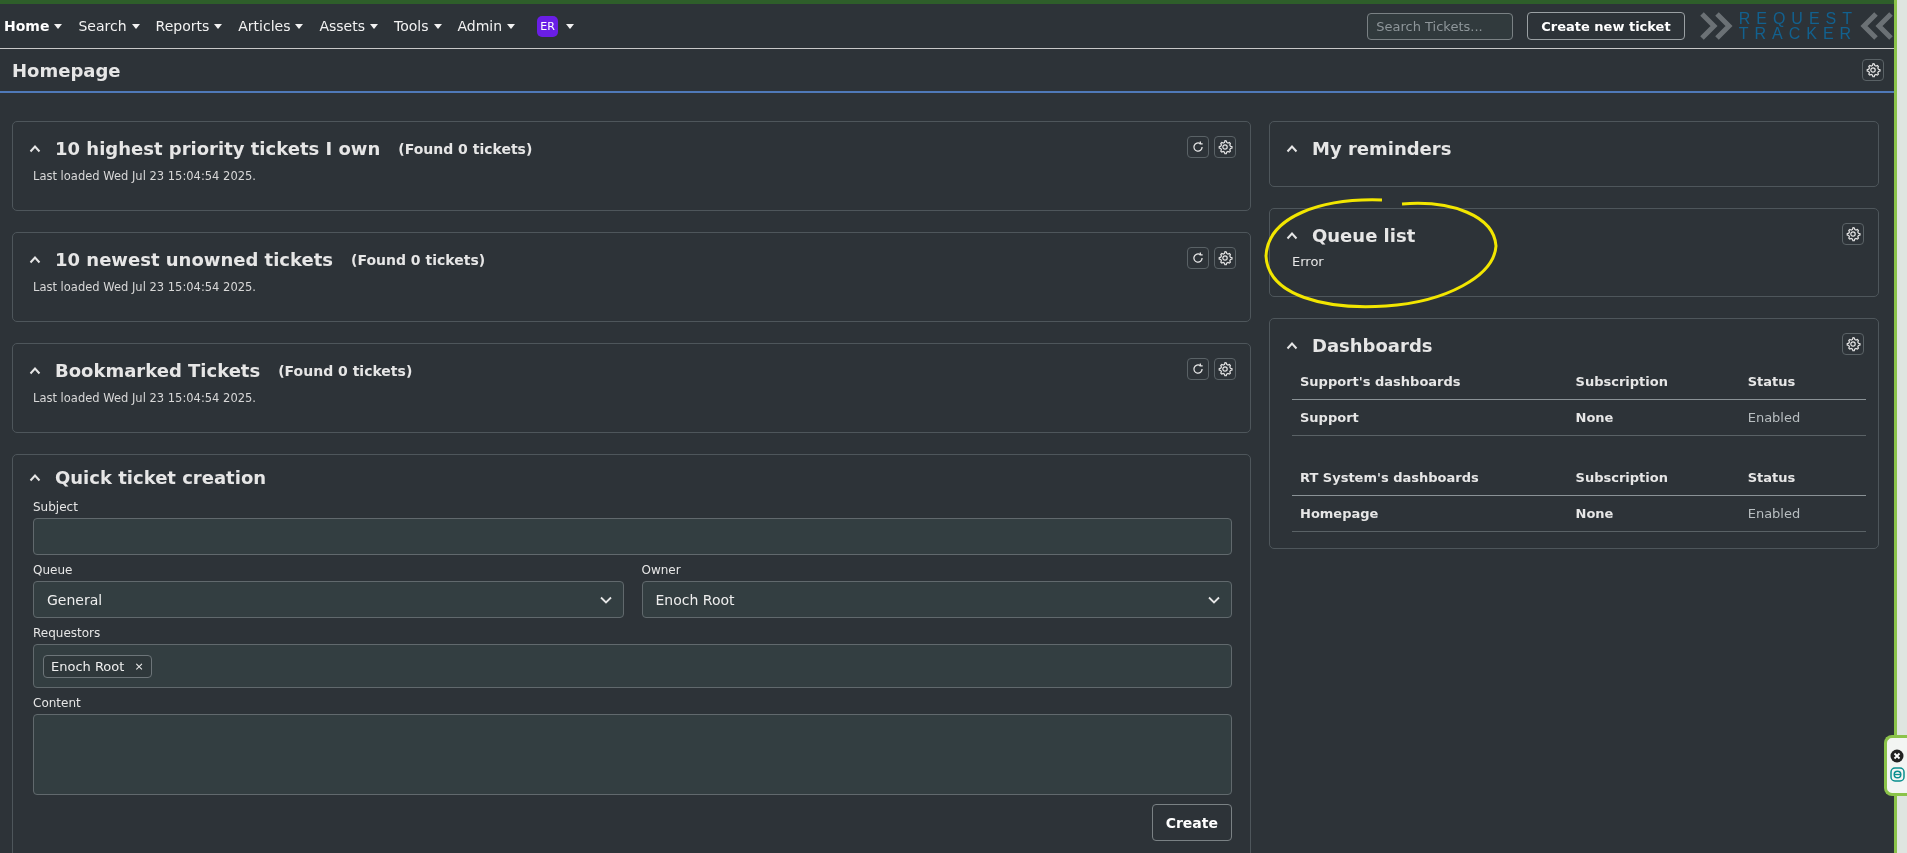  I want to click on extension-icon, so click(1897, 774).